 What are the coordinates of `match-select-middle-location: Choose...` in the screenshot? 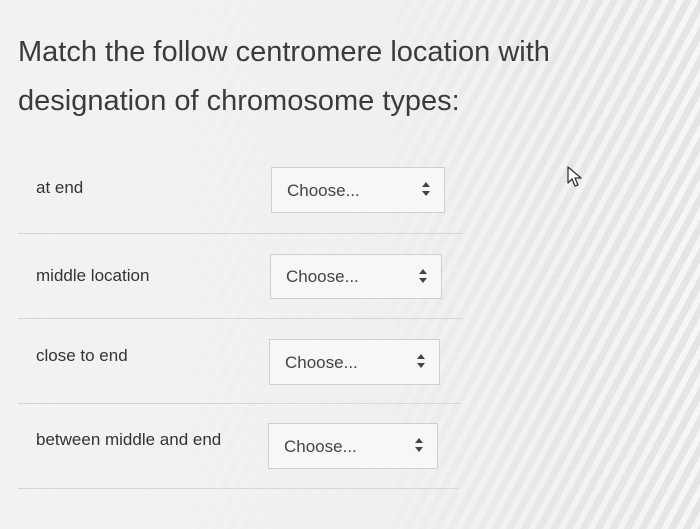 It's located at (356, 276).